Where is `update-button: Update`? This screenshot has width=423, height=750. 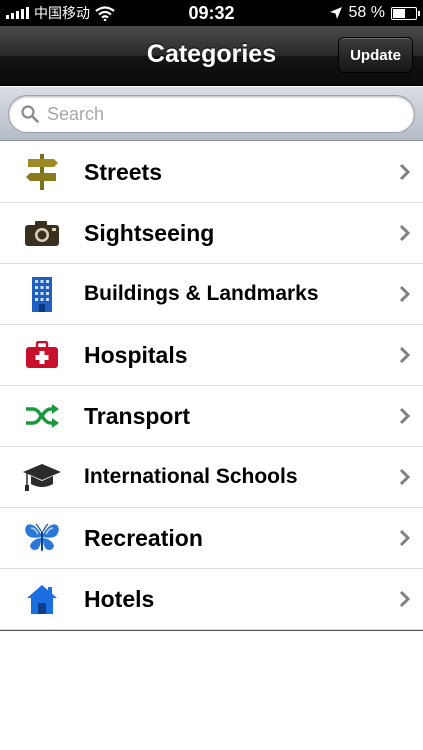
update-button: Update is located at coordinates (375, 55).